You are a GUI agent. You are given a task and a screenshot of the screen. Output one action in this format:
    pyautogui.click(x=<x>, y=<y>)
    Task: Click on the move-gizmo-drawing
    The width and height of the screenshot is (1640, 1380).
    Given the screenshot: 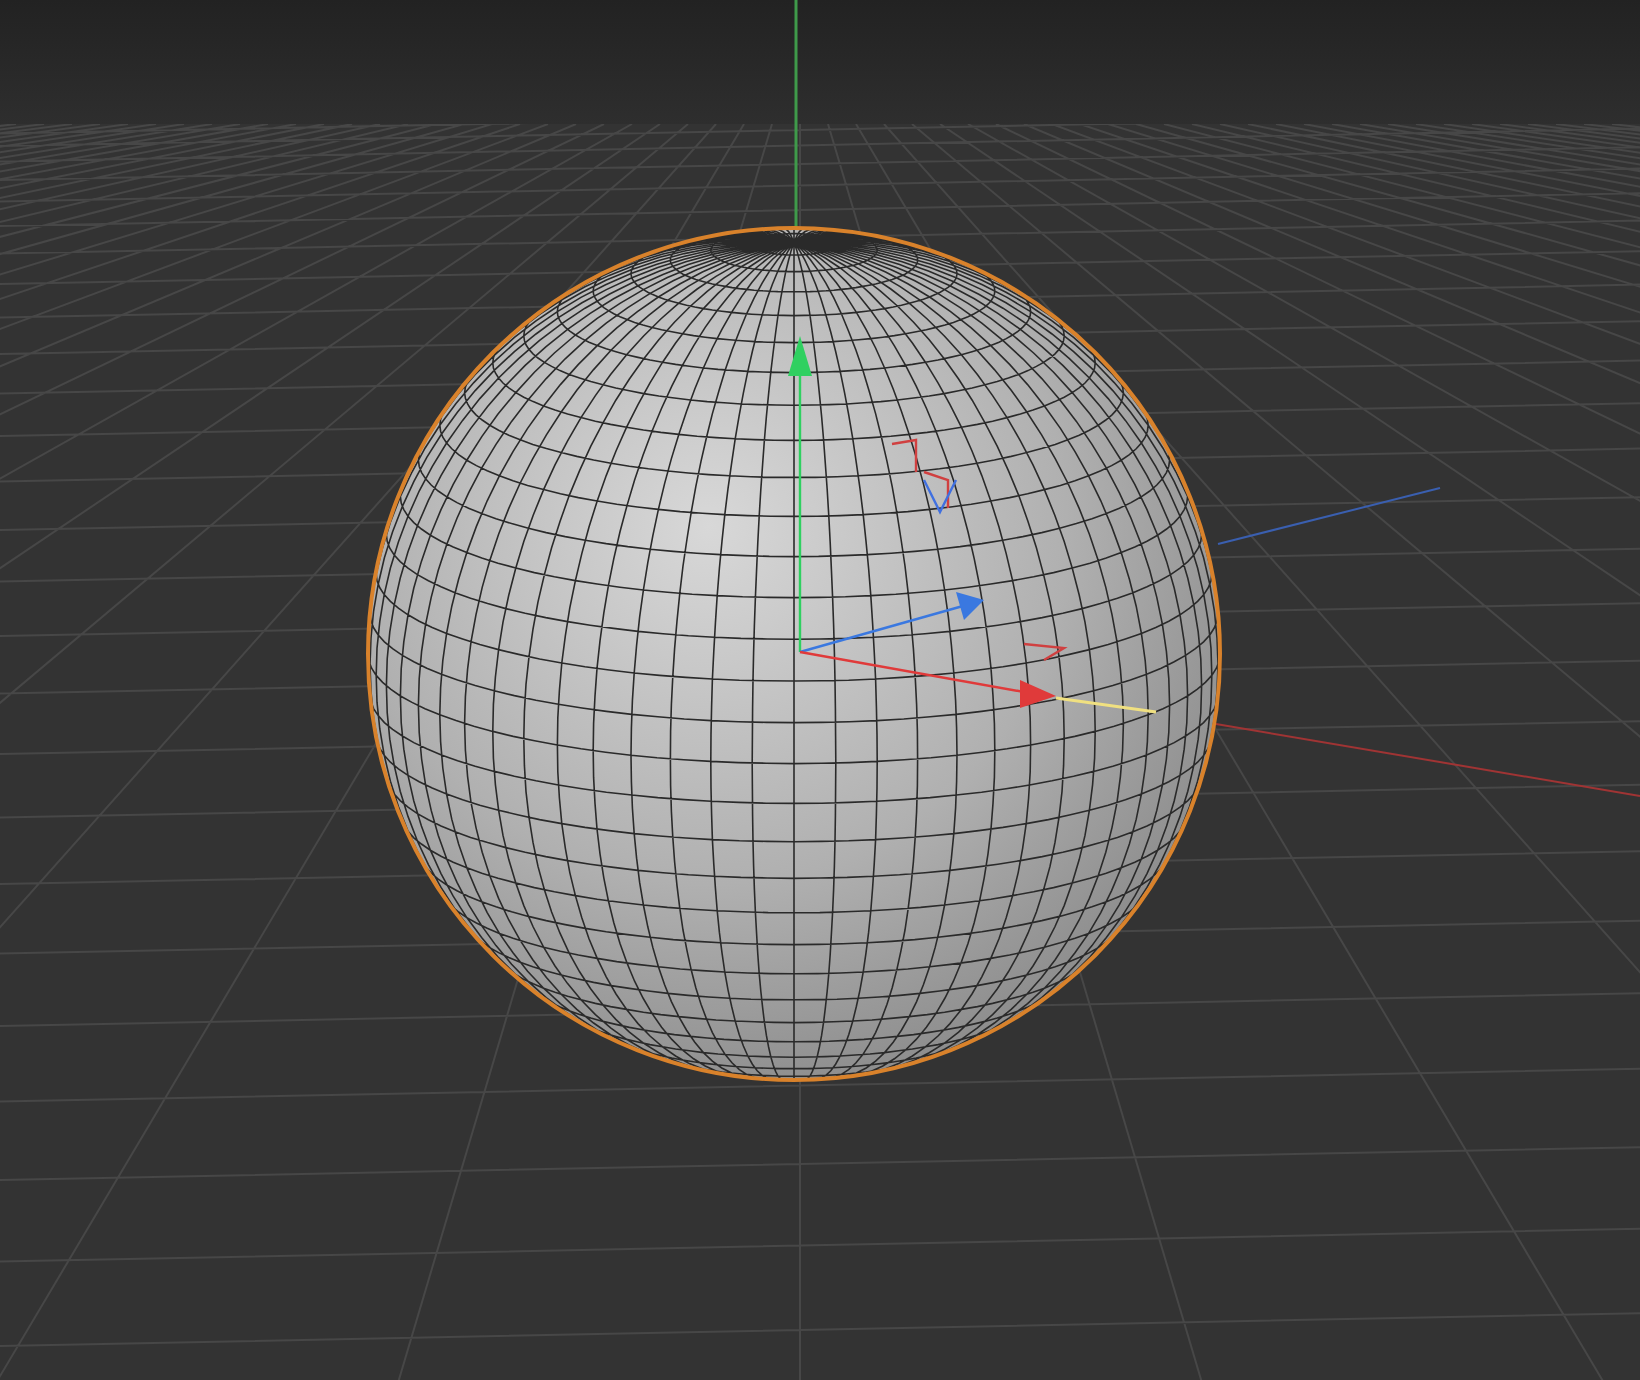 What is the action you would take?
    pyautogui.click(x=972, y=525)
    